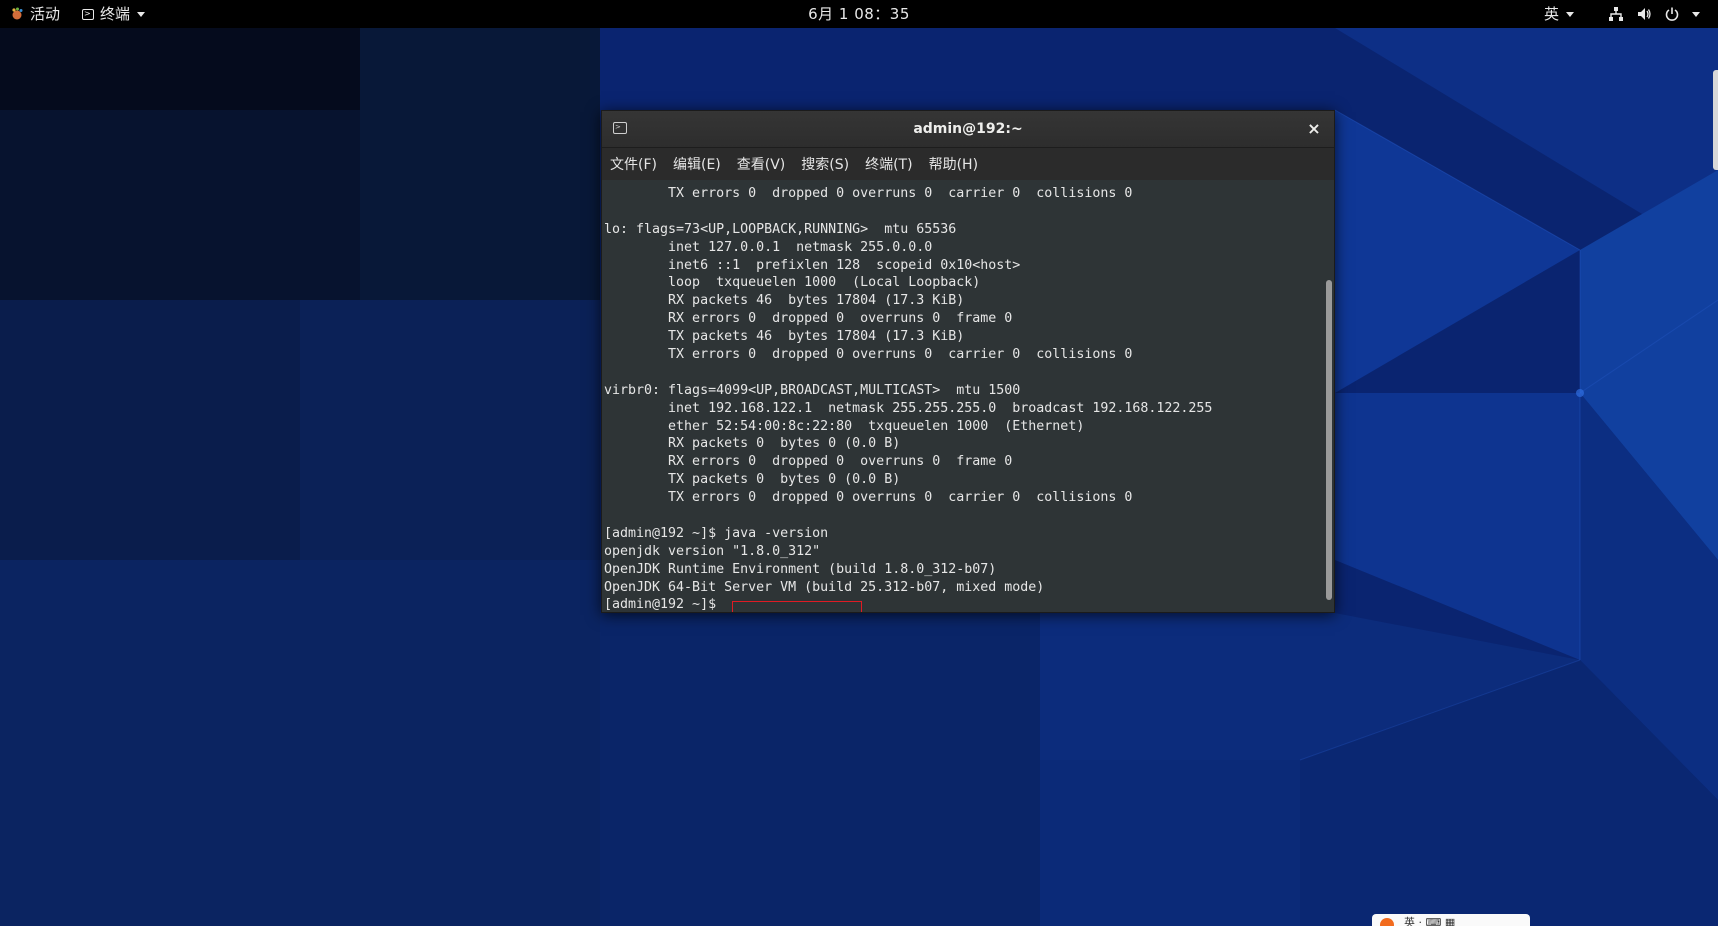 The width and height of the screenshot is (1718, 926). What do you see at coordinates (888, 164) in the screenshot?
I see `menu-terminal: 终端(T)` at bounding box center [888, 164].